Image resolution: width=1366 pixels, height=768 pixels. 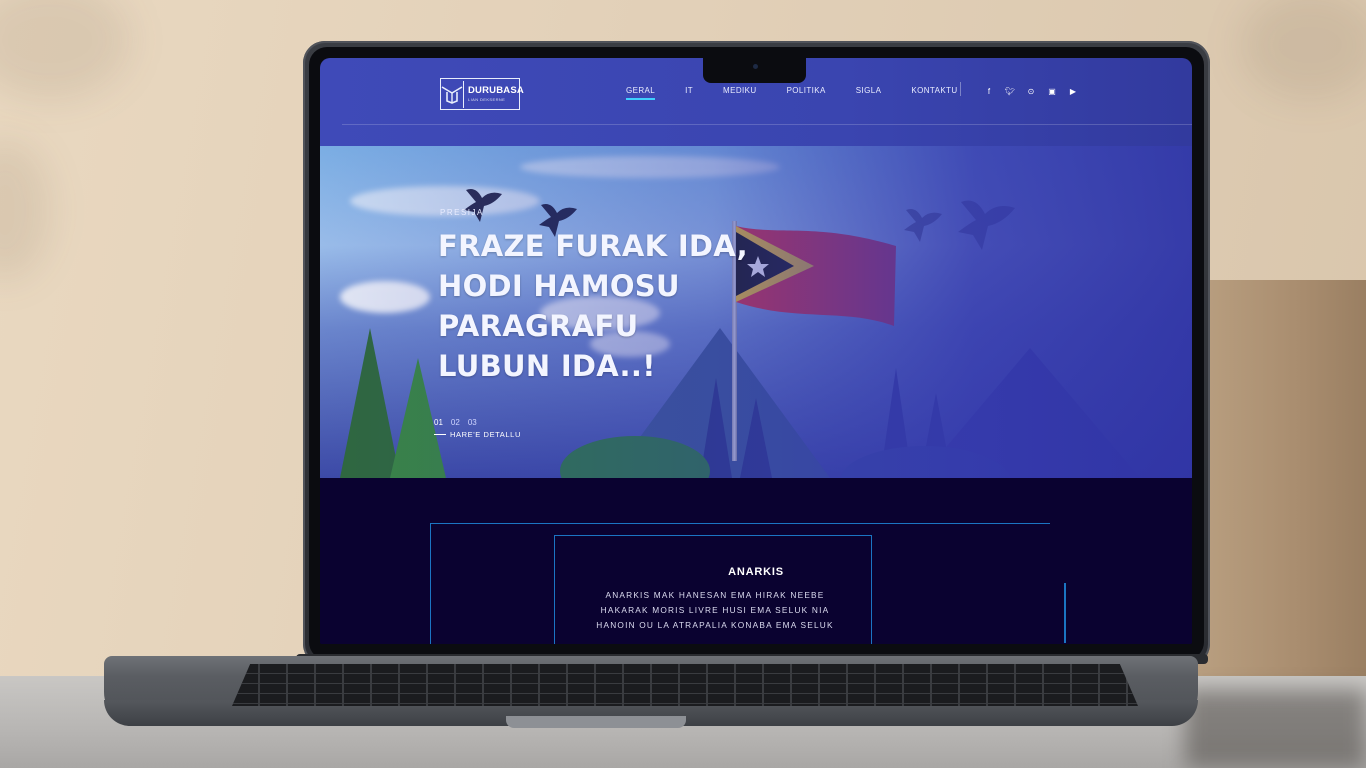 What do you see at coordinates (689, 90) in the screenshot?
I see `nav-item-it: IT` at bounding box center [689, 90].